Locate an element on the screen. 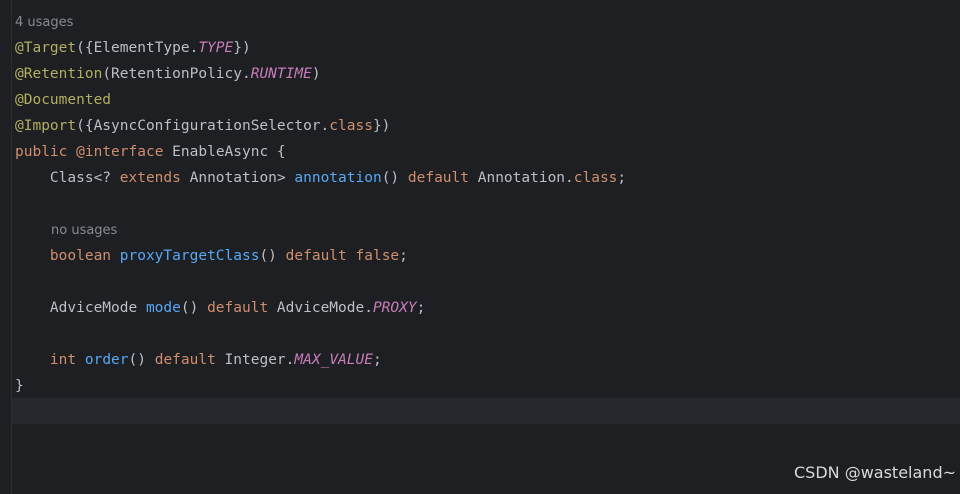 Image resolution: width=960 pixels, height=494 pixels. code-text: ({ElementType. is located at coordinates (137, 48).